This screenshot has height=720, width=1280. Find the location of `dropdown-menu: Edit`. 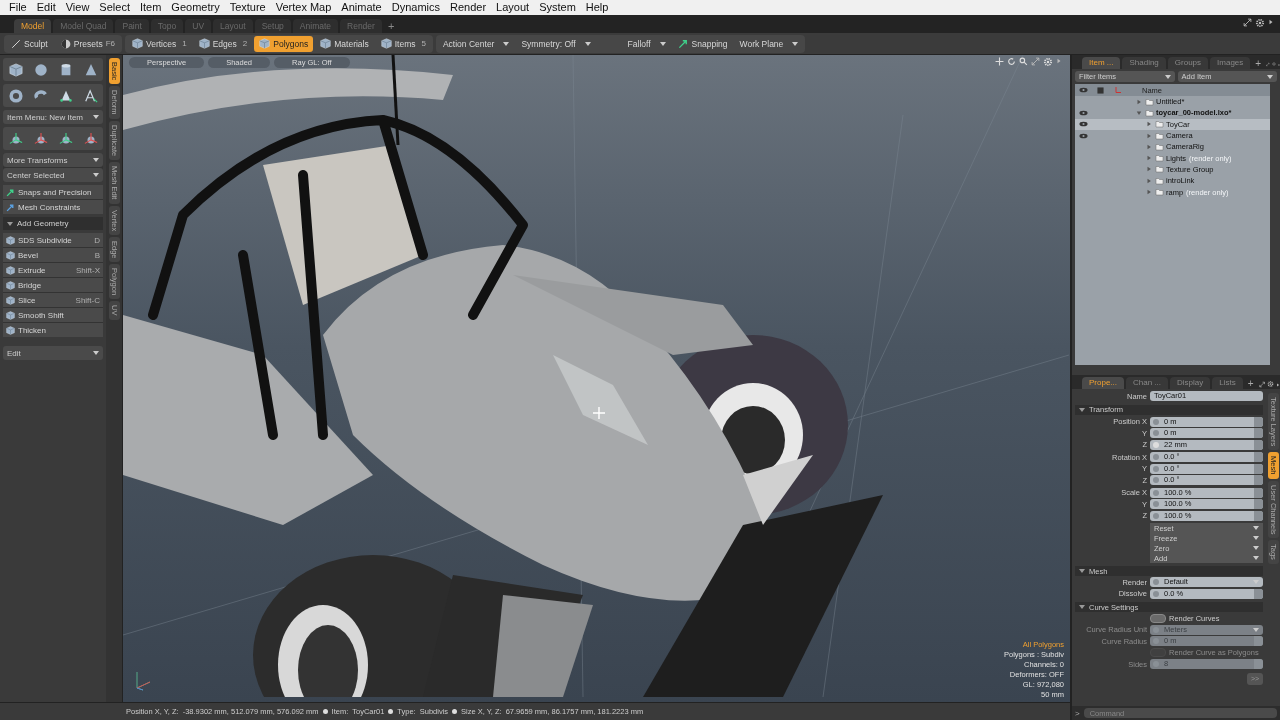

dropdown-menu: Edit is located at coordinates (53, 353).